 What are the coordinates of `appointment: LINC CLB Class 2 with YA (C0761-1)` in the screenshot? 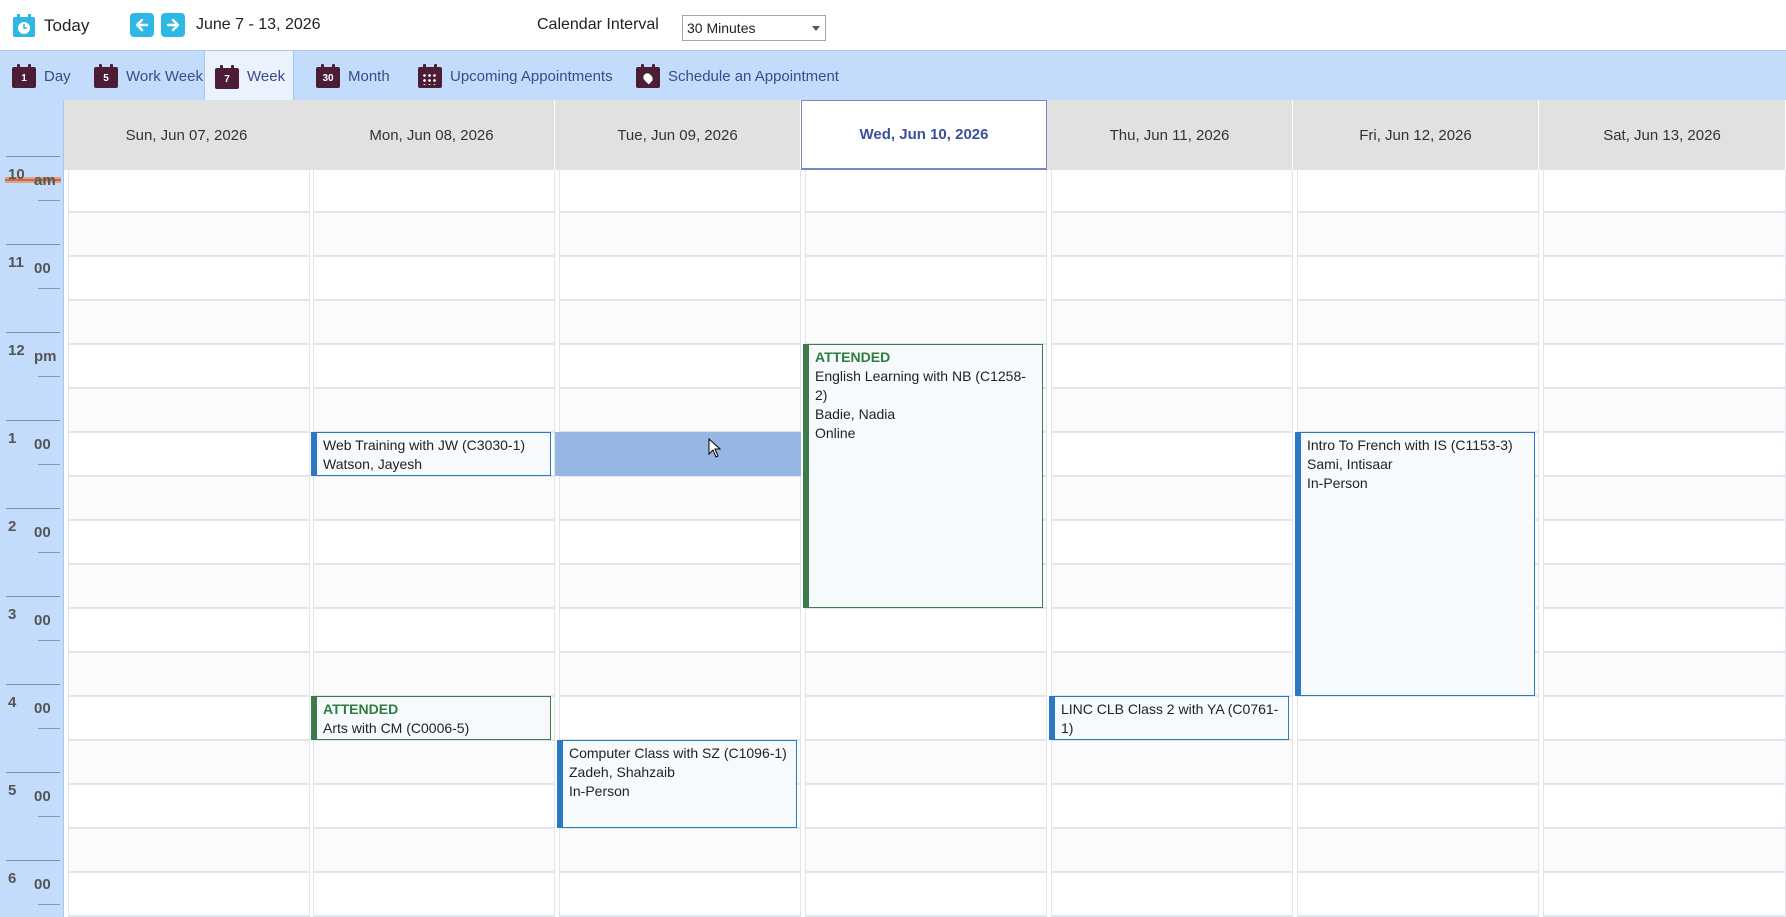 It's located at (1169, 718).